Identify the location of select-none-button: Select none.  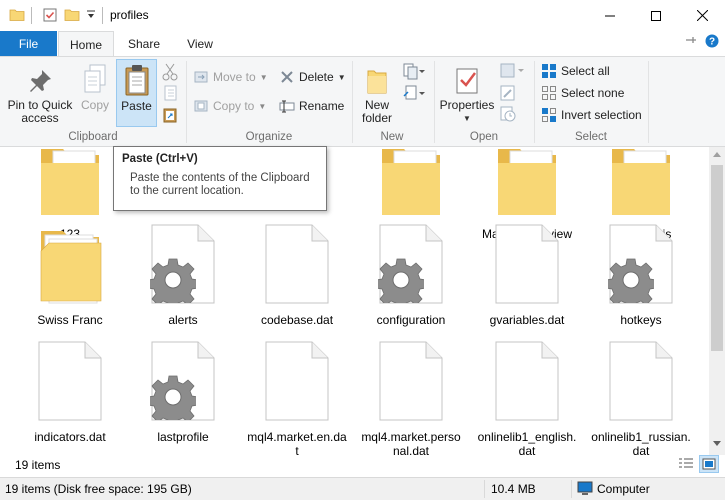
(582, 93).